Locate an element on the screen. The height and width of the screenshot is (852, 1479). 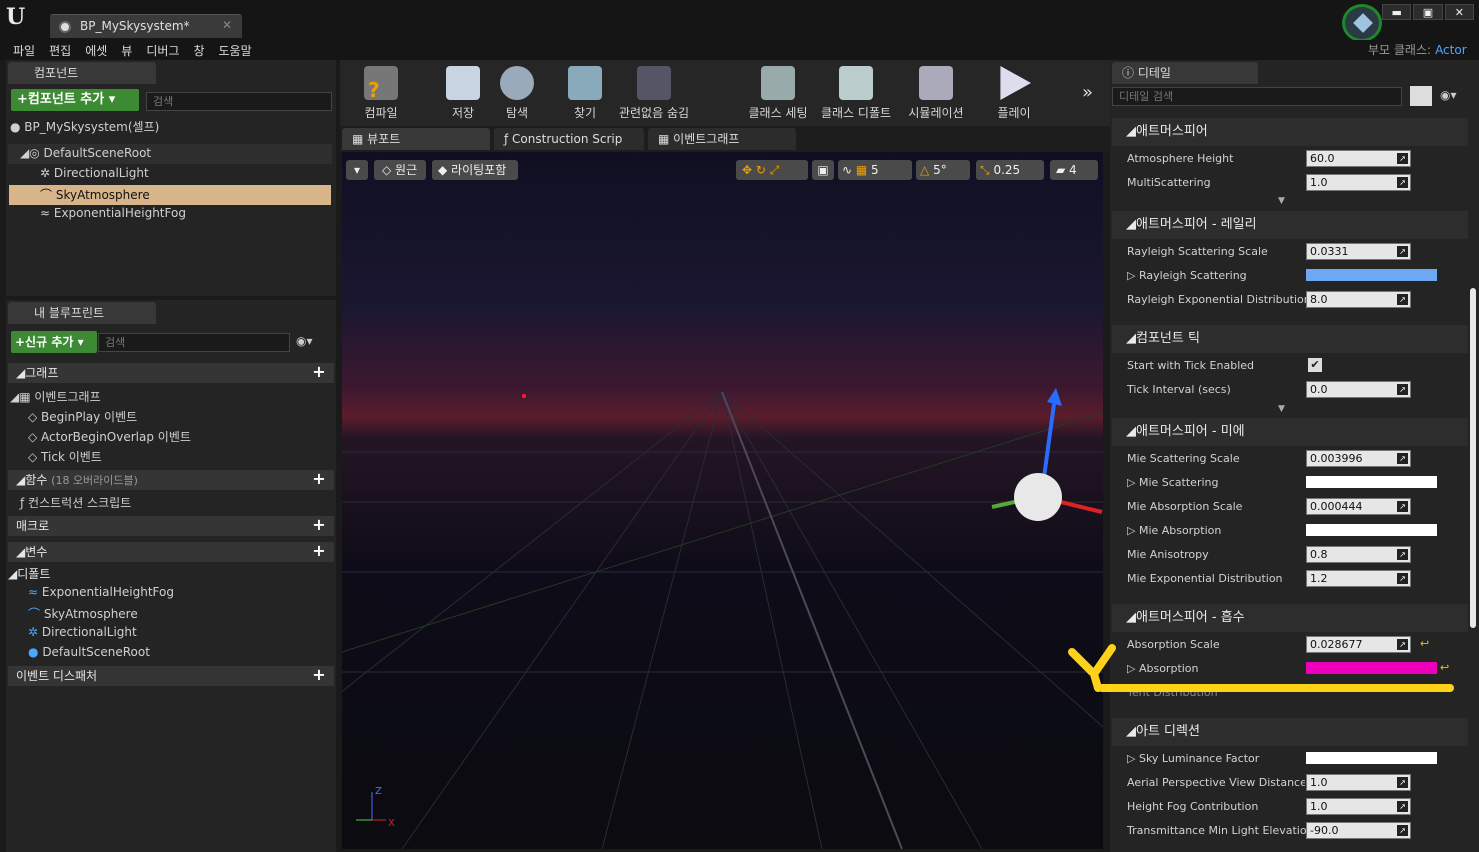
height-fog-field: 1.0 ↗ is located at coordinates (1358, 806).